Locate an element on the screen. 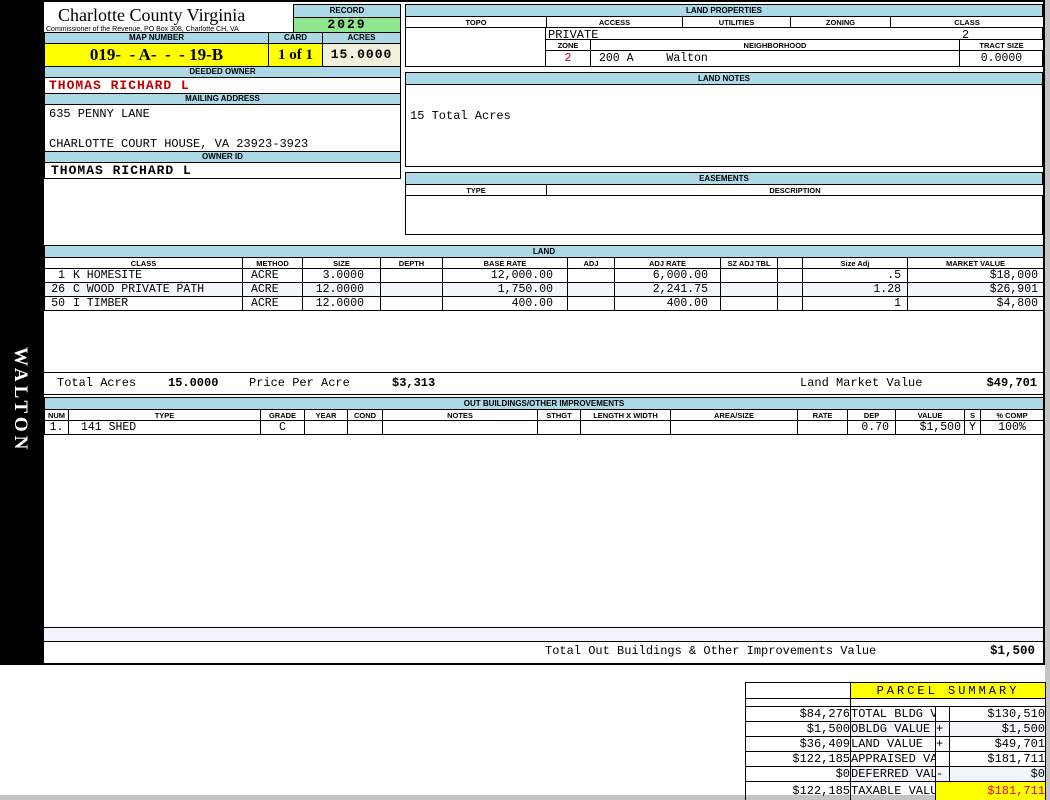  record-value: 2029 is located at coordinates (347, 25).